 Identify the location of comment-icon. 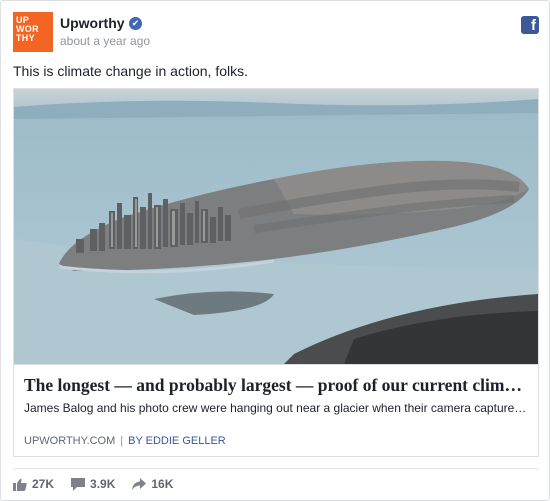
(78, 484).